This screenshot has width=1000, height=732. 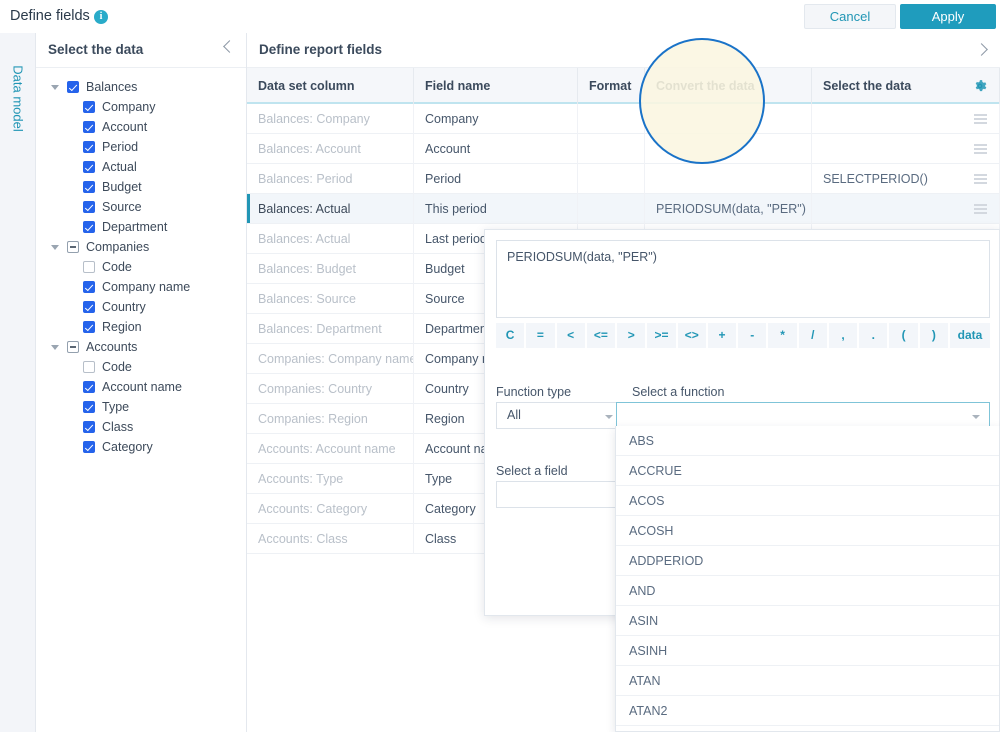 What do you see at coordinates (496, 179) in the screenshot?
I see `cell-field: Period` at bounding box center [496, 179].